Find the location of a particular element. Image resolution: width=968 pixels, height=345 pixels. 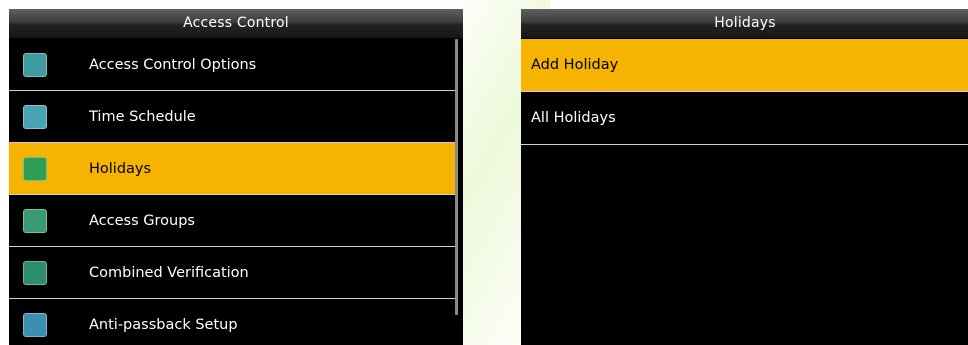

menu-item-anti-passback-setup: Anti-passback Setup is located at coordinates (232, 322).